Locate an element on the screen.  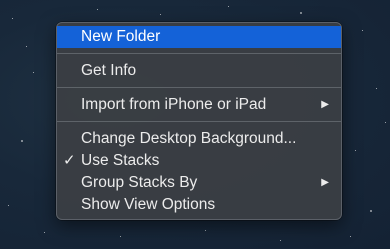
menu-item-import-from-iphone-or-ipad: Import from iPhone or iPad ▶ is located at coordinates (199, 105).